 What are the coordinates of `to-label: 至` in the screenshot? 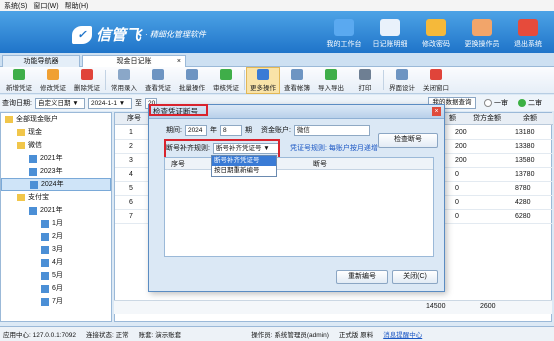 It's located at (138, 103).